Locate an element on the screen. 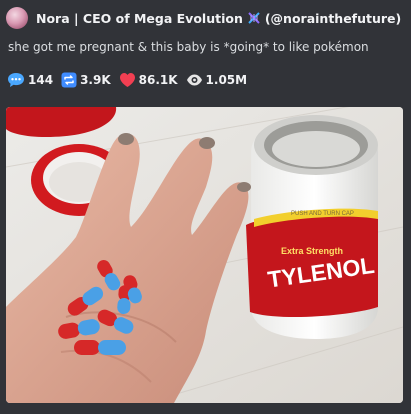 The image size is (411, 414). view-stat: 1.05M is located at coordinates (217, 80).